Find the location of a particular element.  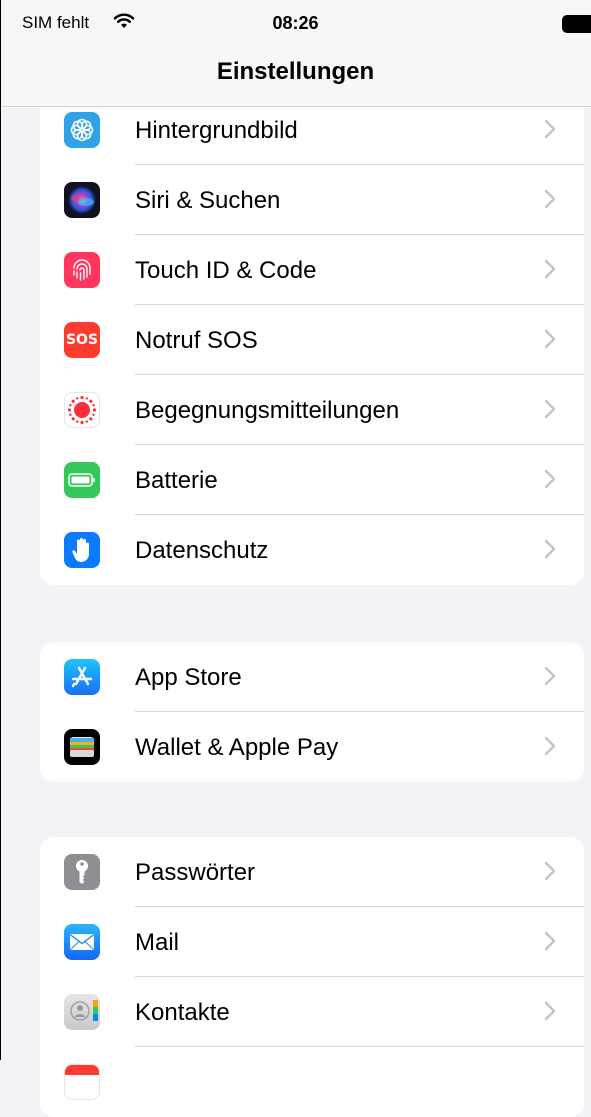

settings-row-mail: Mail is located at coordinates (312, 942).